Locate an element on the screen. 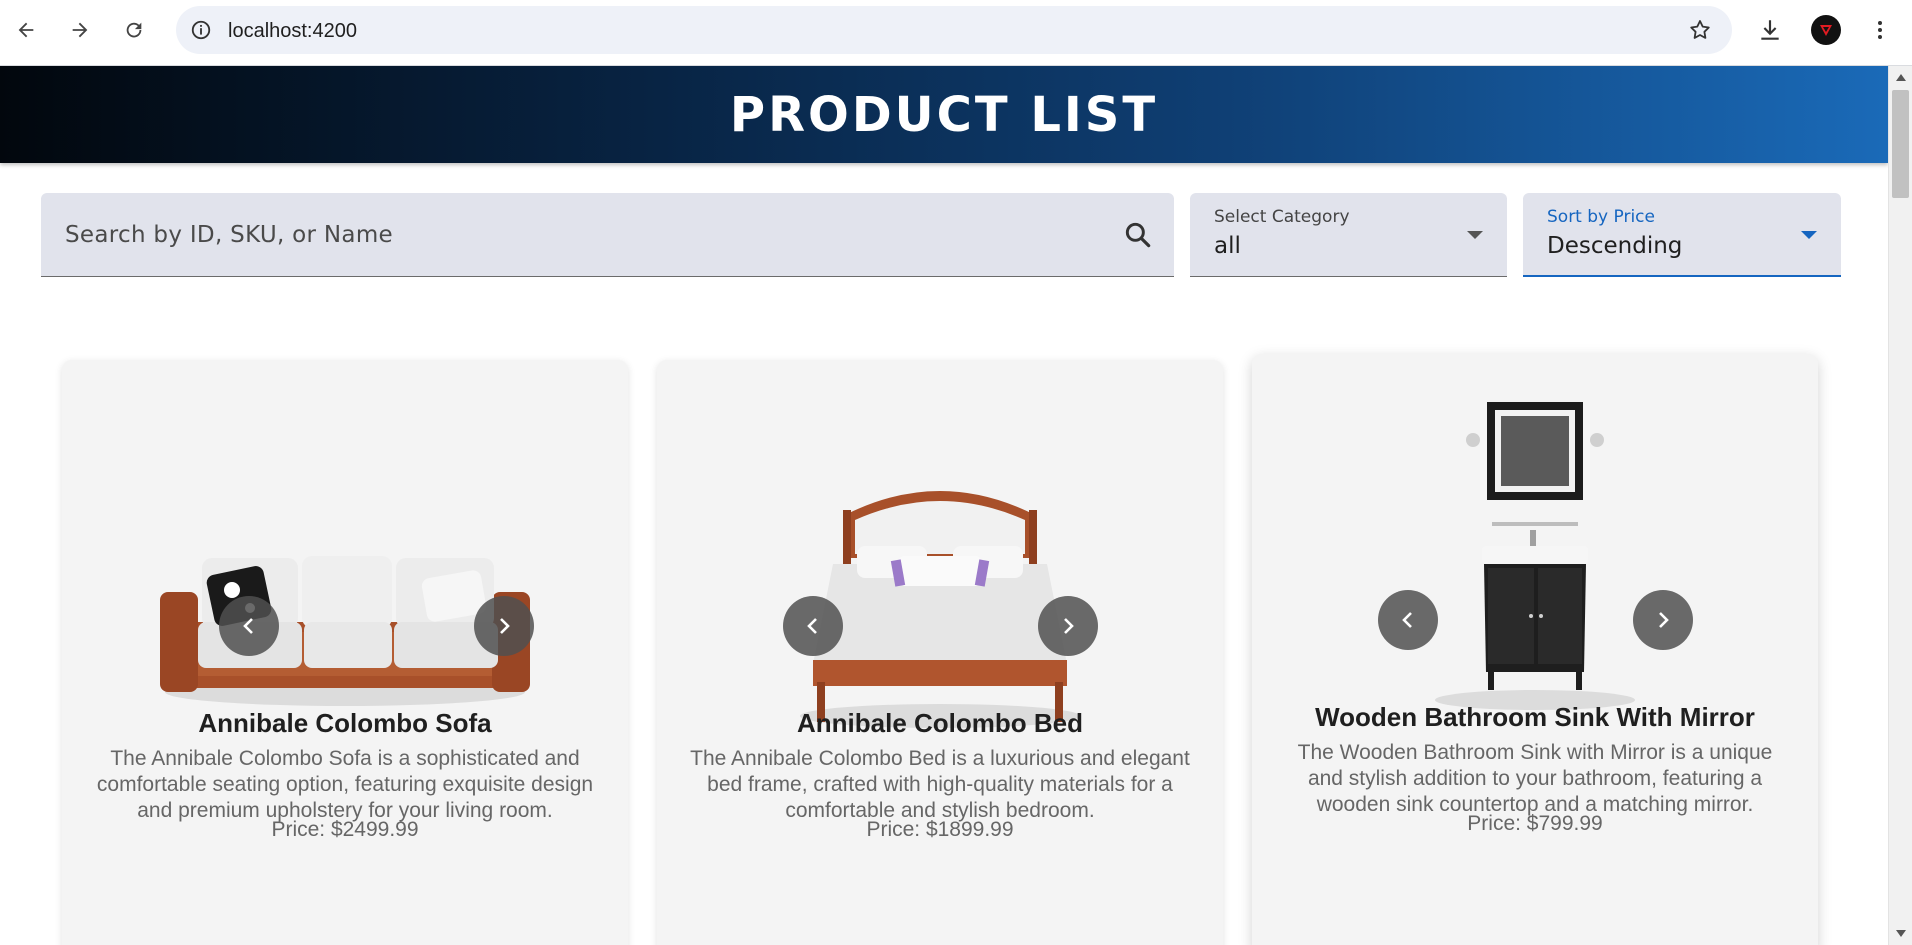 The width and height of the screenshot is (1912, 945). download-icon is located at coordinates (1770, 30).